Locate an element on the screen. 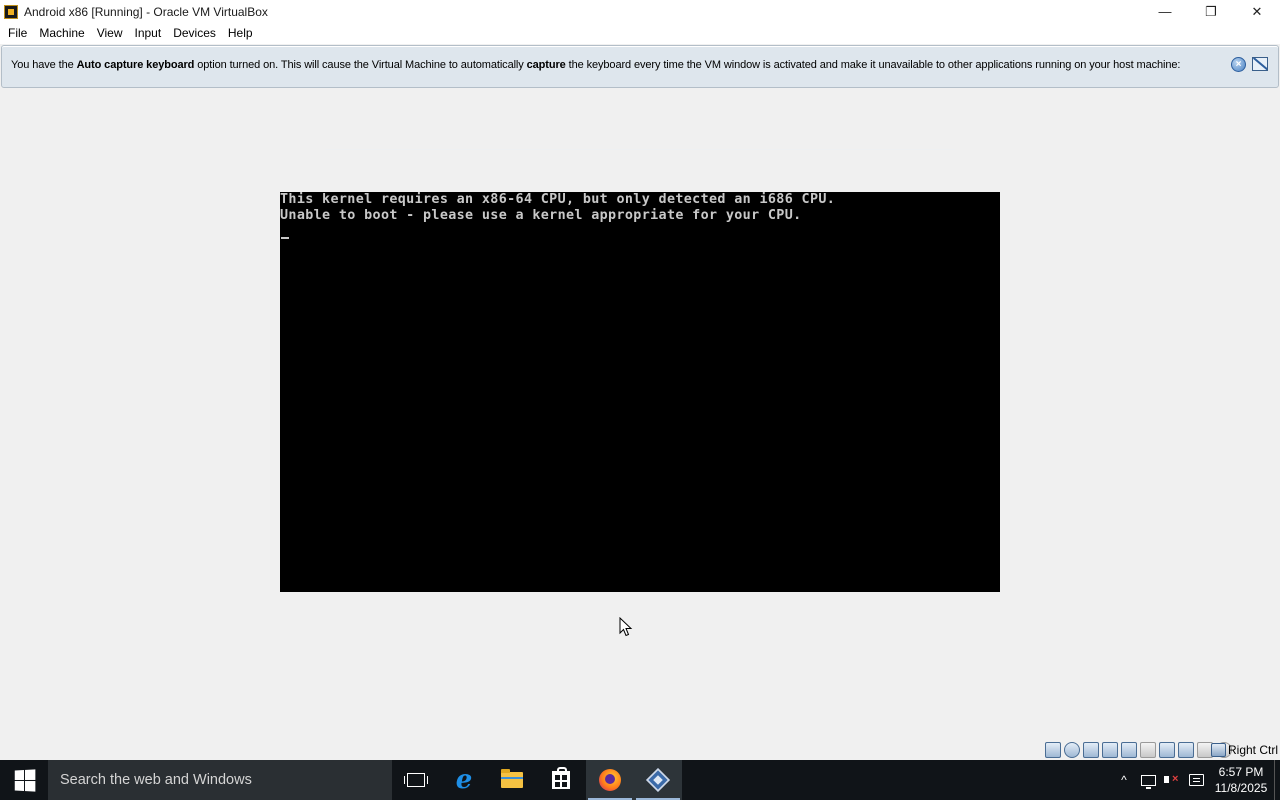 The height and width of the screenshot is (800, 1280). usb-icon is located at coordinates (1129, 750).